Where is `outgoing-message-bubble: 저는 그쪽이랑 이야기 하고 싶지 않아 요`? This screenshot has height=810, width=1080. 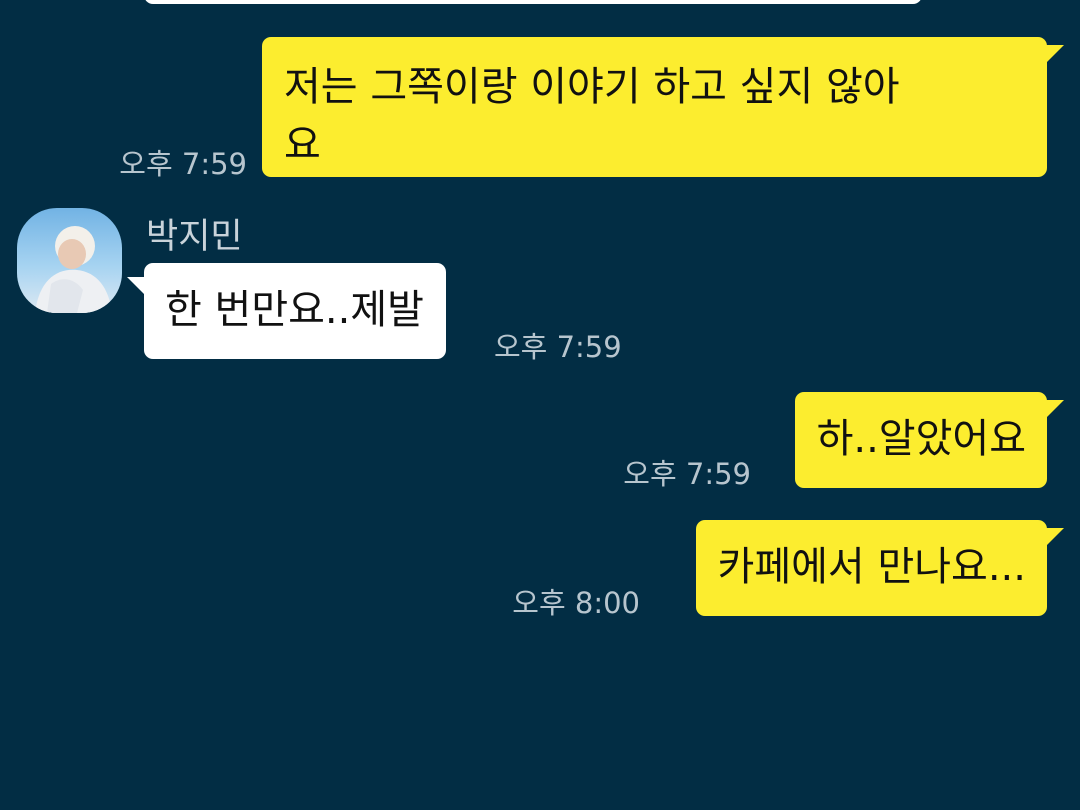 outgoing-message-bubble: 저는 그쪽이랑 이야기 하고 싶지 않아 요 is located at coordinates (654, 107).